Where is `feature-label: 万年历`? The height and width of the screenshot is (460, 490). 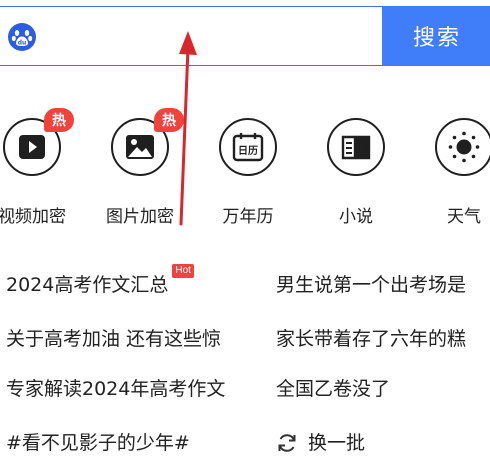
feature-label: 万年历 is located at coordinates (248, 217).